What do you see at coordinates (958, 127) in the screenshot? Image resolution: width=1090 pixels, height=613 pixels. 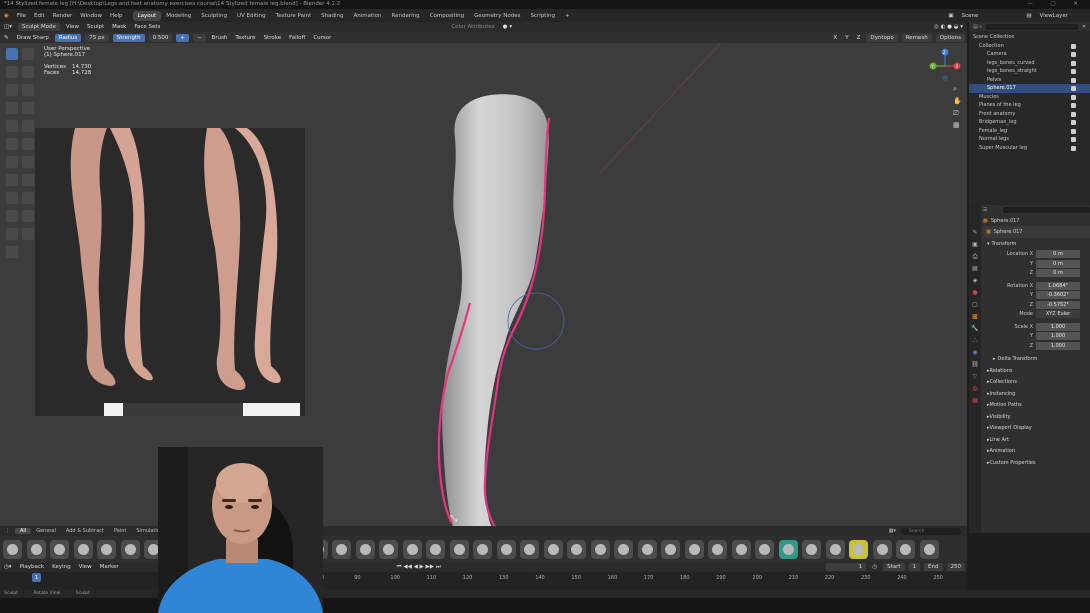 I see `grid-view-icon: ▦` at bounding box center [958, 127].